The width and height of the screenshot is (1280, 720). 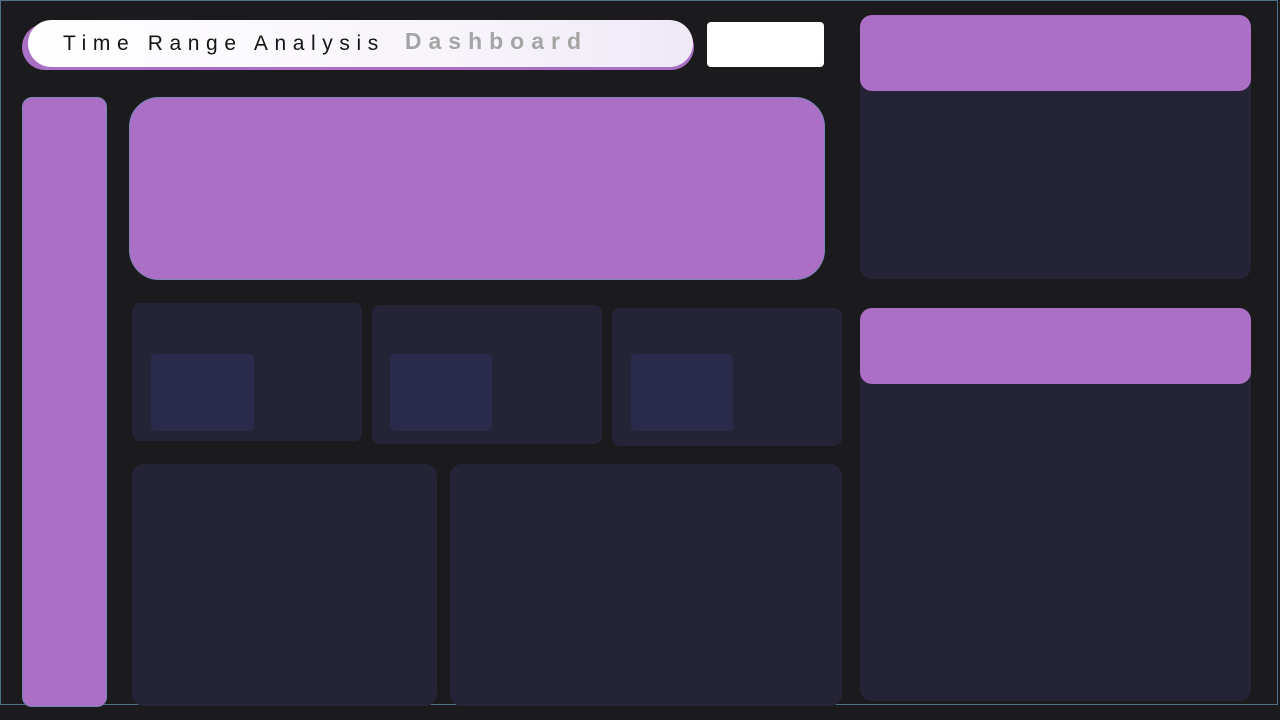 I want to click on left-sidebar, so click(x=64, y=402).